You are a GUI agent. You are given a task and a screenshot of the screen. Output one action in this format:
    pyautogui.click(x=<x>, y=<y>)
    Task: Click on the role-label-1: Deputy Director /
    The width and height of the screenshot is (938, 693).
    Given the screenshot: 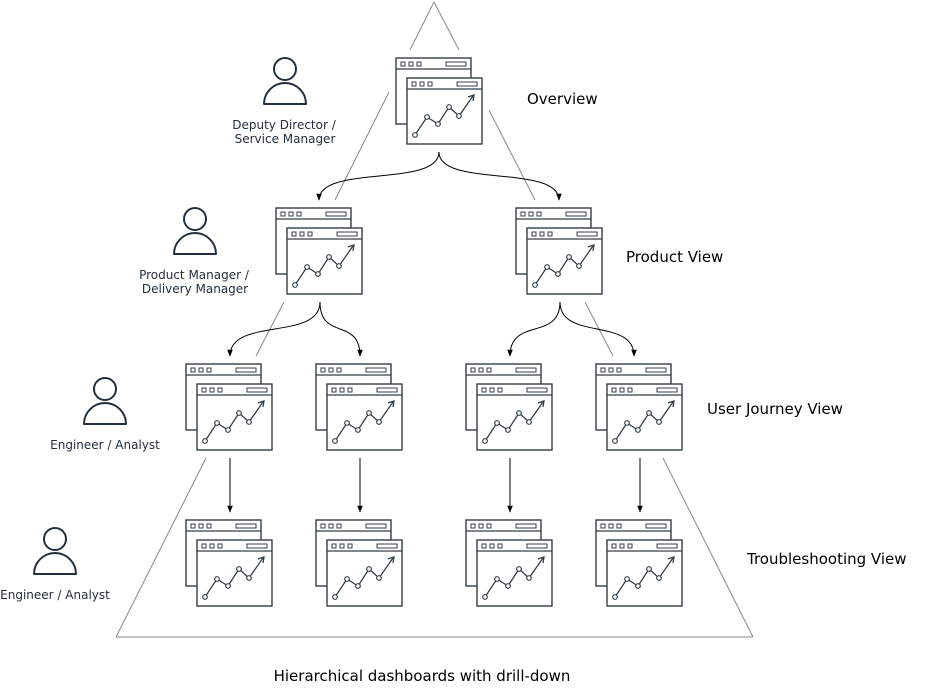 What is the action you would take?
    pyautogui.click(x=284, y=125)
    